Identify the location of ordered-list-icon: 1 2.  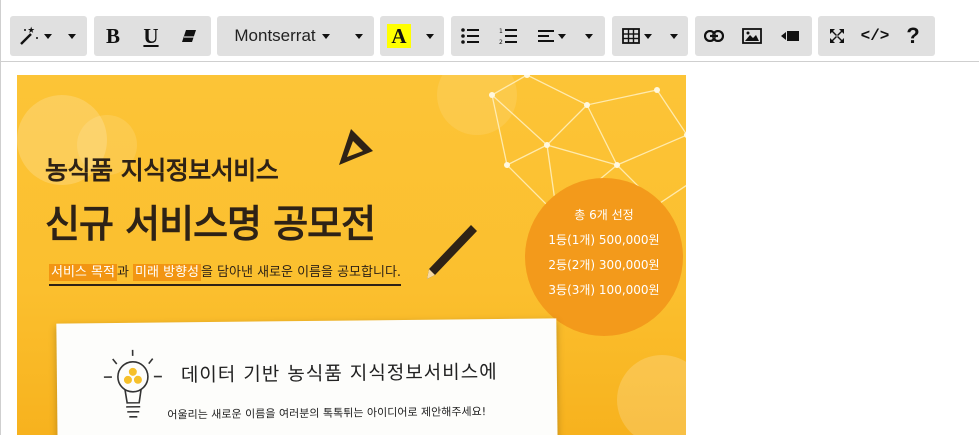
(508, 36).